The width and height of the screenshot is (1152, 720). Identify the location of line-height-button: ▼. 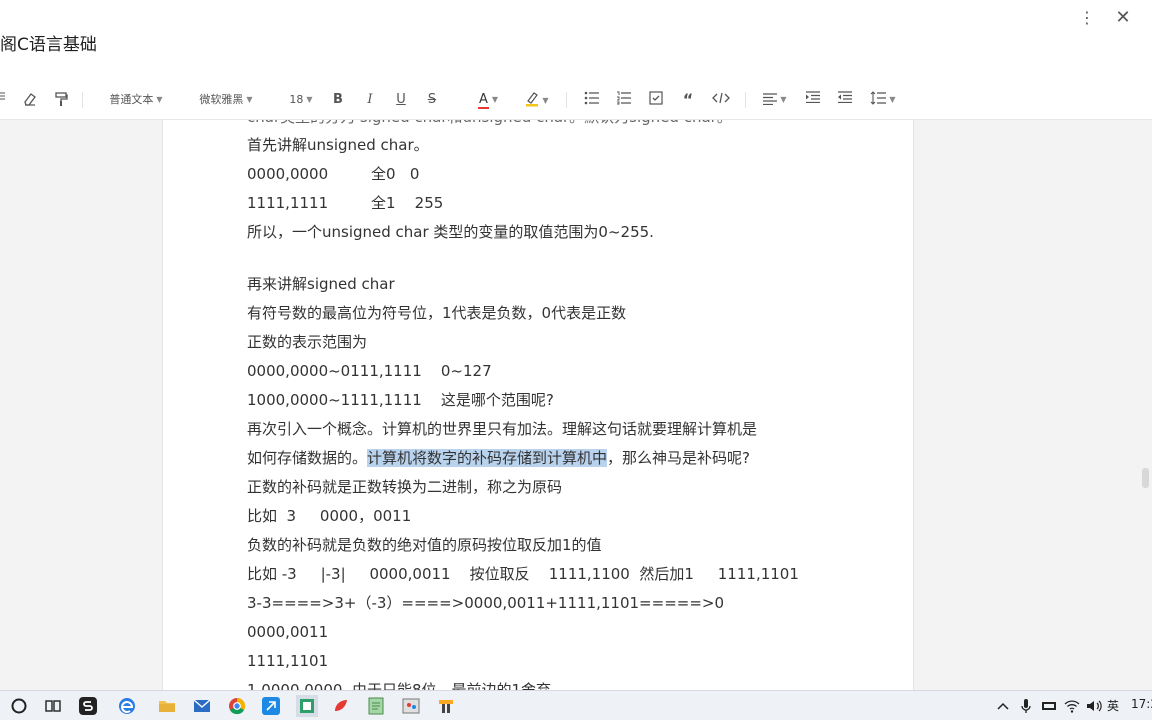
(883, 100).